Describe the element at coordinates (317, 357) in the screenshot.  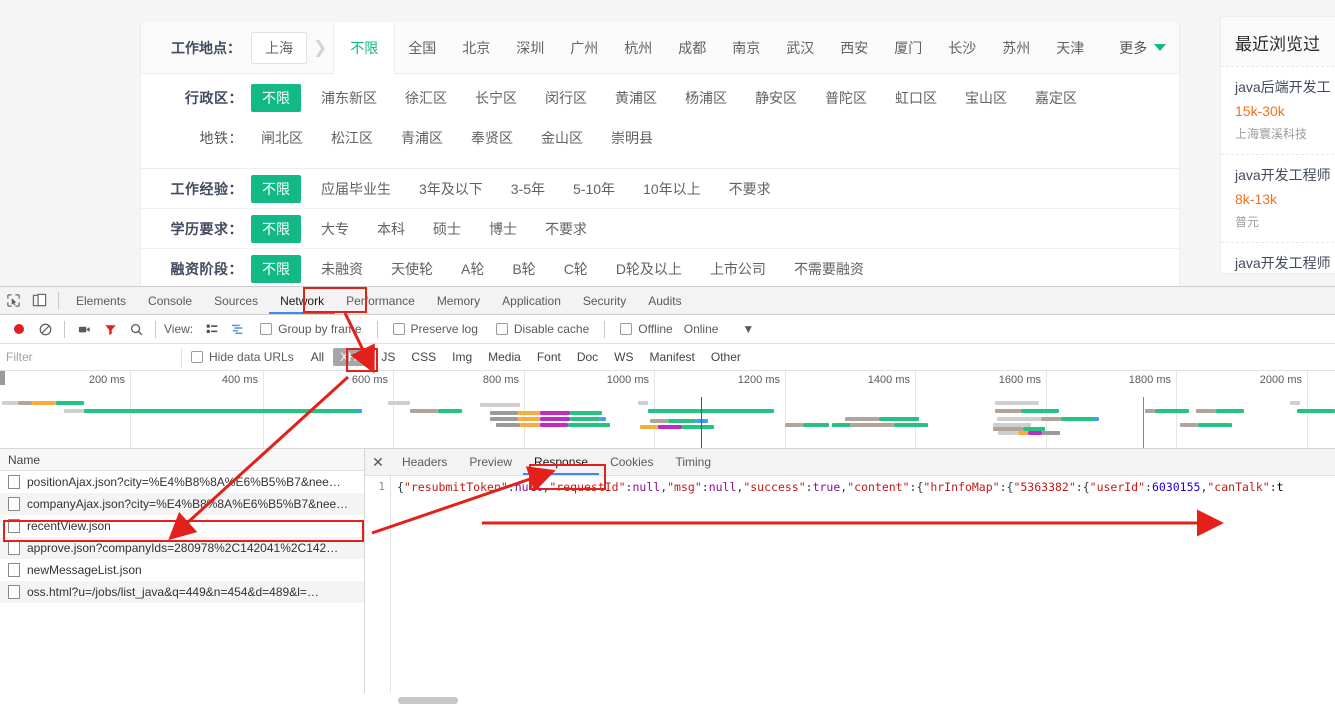
I see `resource-type-all: All` at that location.